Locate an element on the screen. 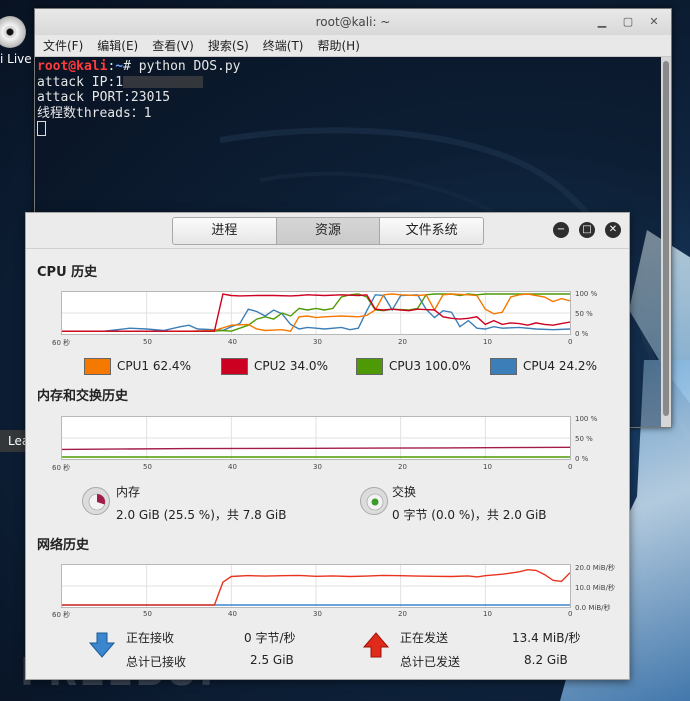  cpu3-legend: CPU3 100.0% is located at coordinates (413, 366).